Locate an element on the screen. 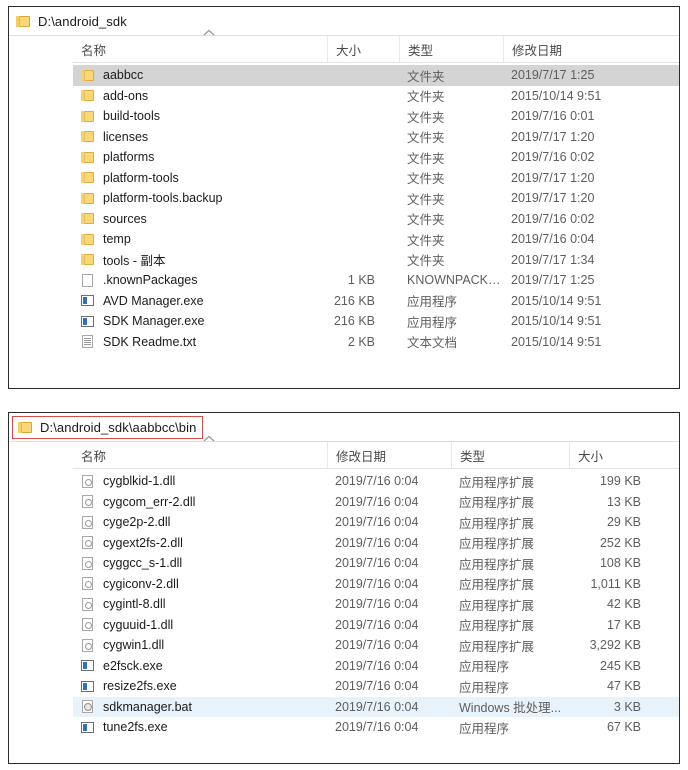 Image resolution: width=688 pixels, height=770 pixels. doc-icon is located at coordinates (88, 341).